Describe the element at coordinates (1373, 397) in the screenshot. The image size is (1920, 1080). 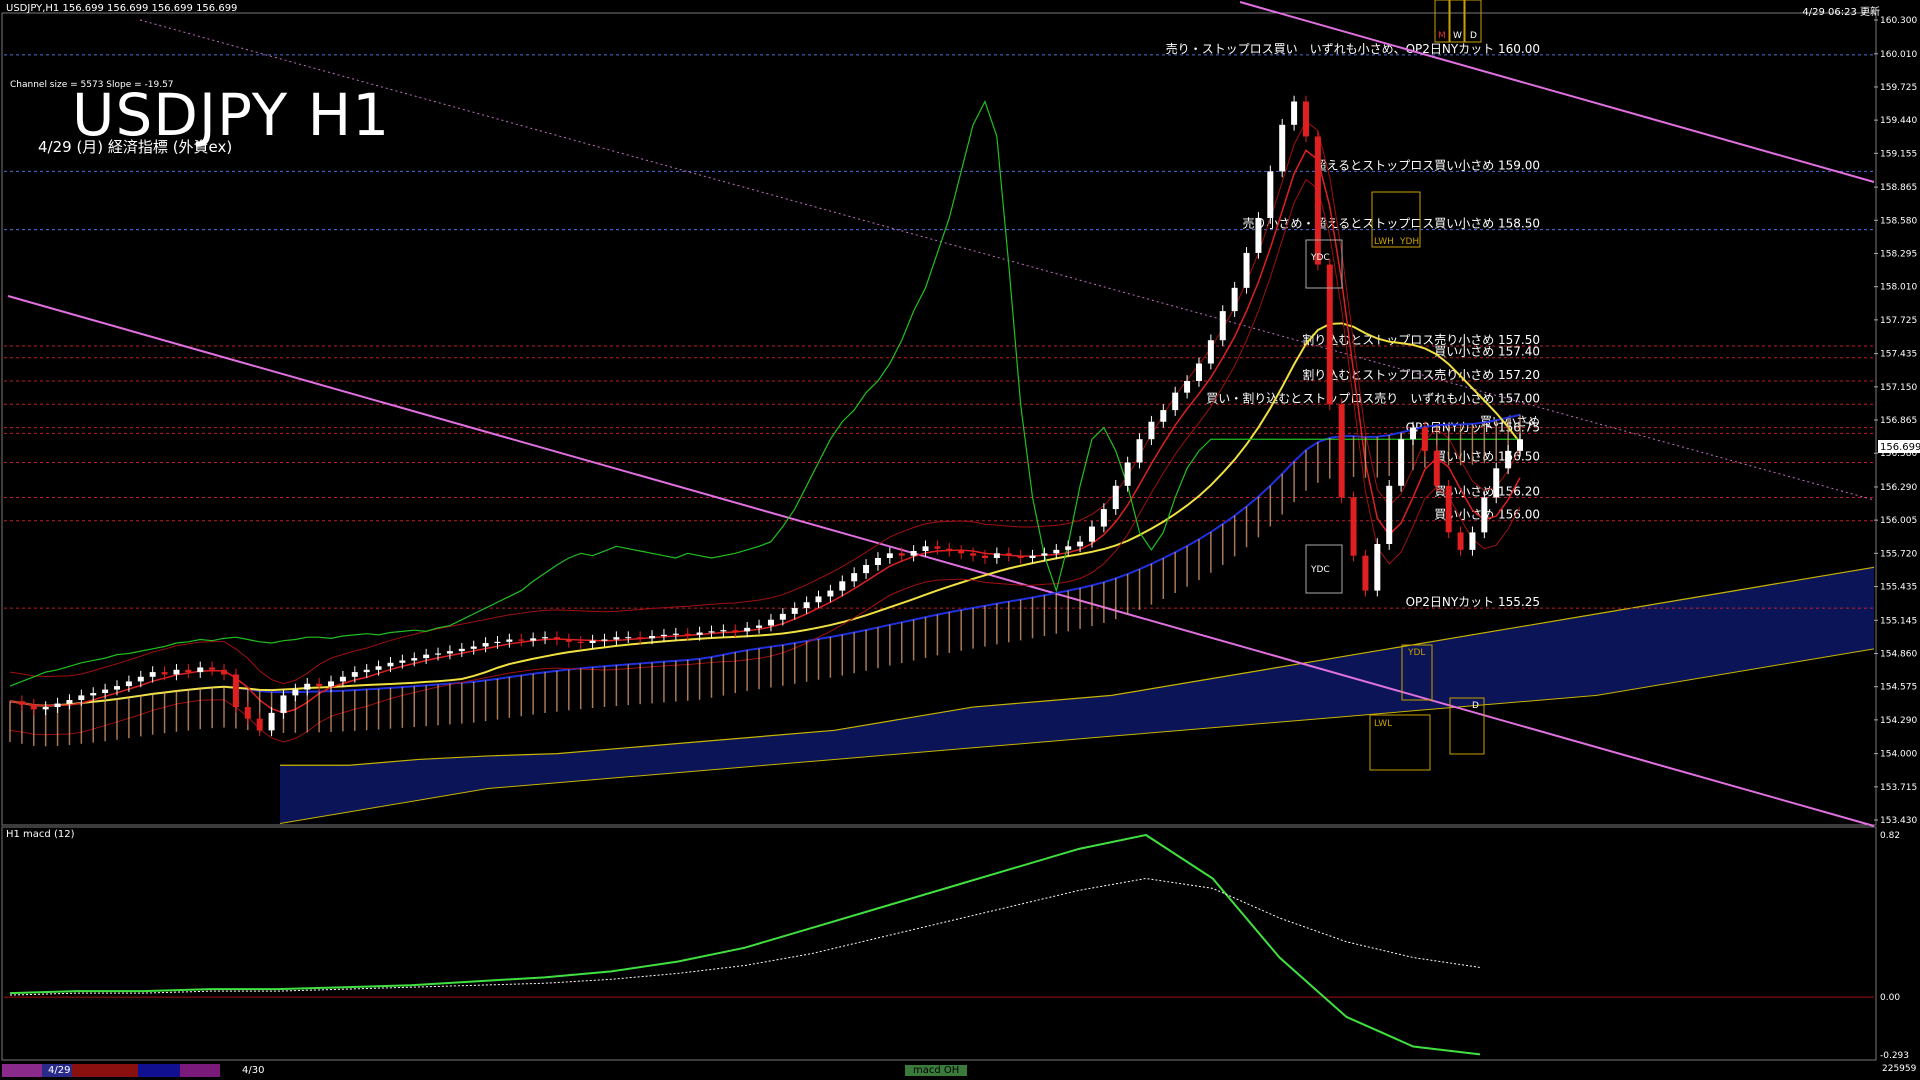
I see `level-label: 買い・割り込むとストップロス売り いずれも小さめ 157.00` at that location.